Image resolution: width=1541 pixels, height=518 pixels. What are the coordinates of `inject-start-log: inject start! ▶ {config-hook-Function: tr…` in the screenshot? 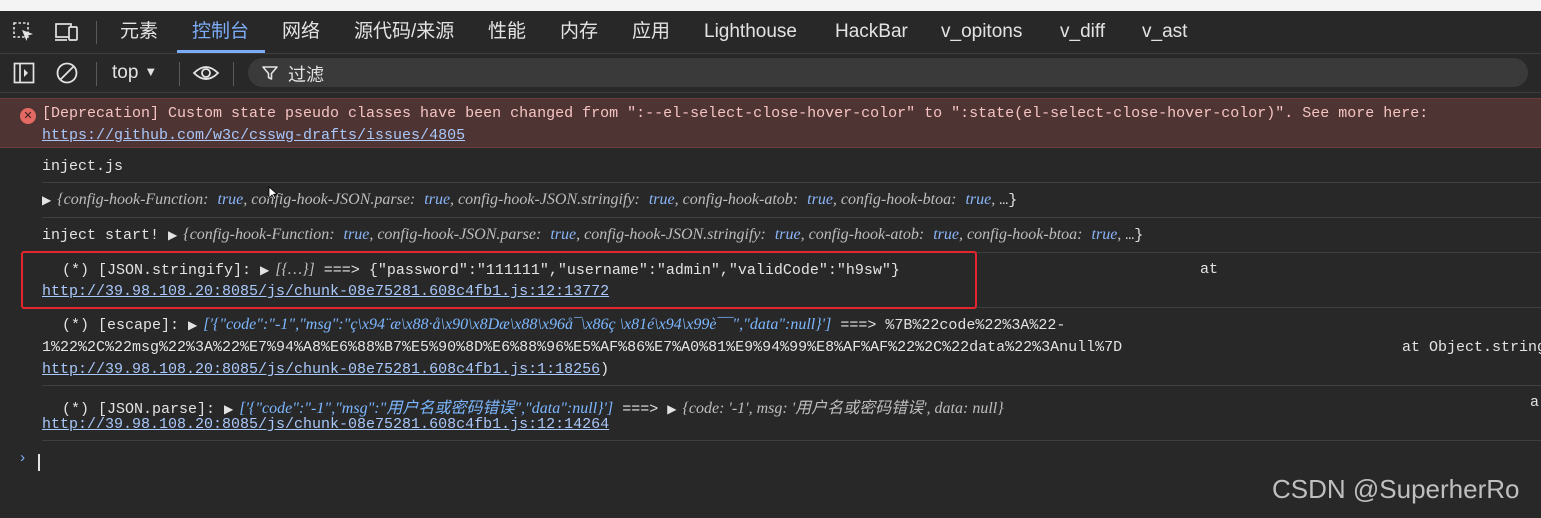 It's located at (592, 235).